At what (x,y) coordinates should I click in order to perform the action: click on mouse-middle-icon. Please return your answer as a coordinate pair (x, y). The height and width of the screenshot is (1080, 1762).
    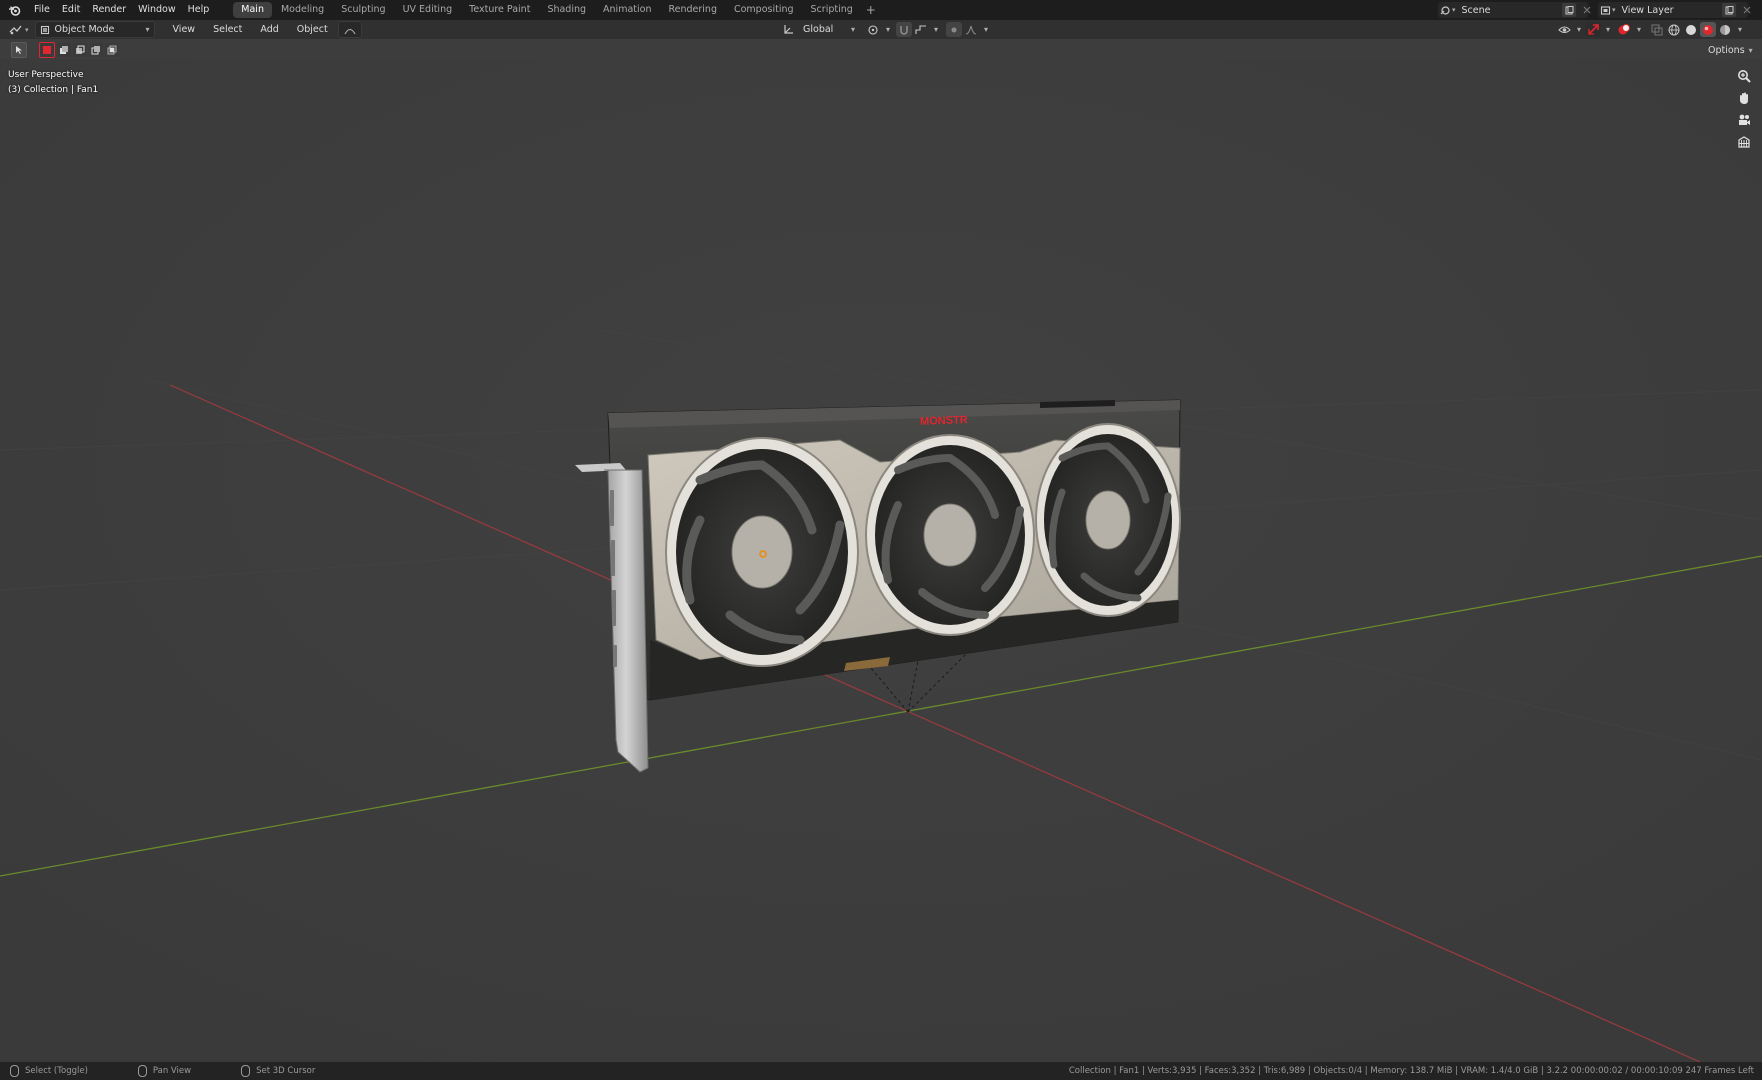
    Looking at the image, I should click on (142, 1071).